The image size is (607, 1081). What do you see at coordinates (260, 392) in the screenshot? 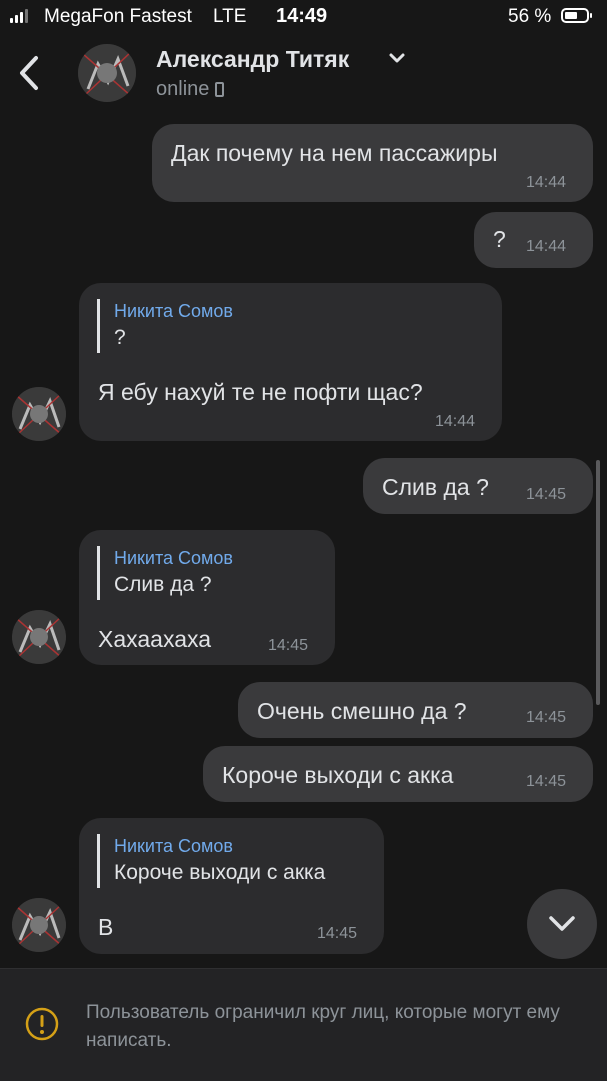
I see `message-text: Я ебу нахуй те не пофти щас?` at bounding box center [260, 392].